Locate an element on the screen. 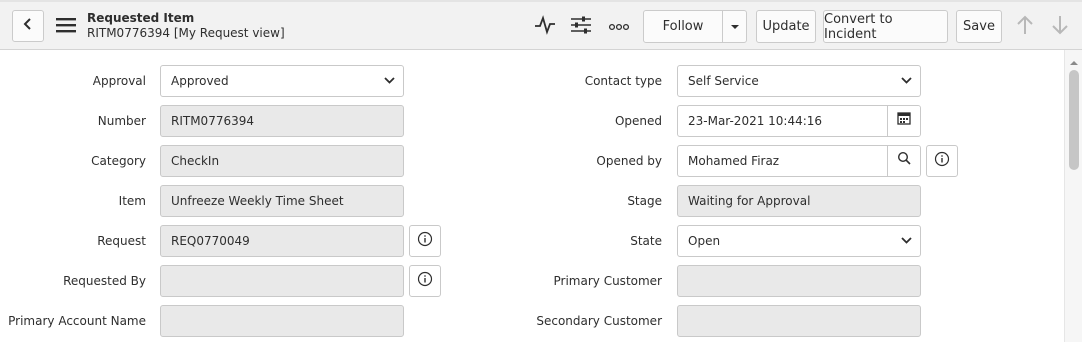 Image resolution: width=1082 pixels, height=342 pixels. convert-label: Convert to Incident is located at coordinates (858, 26).